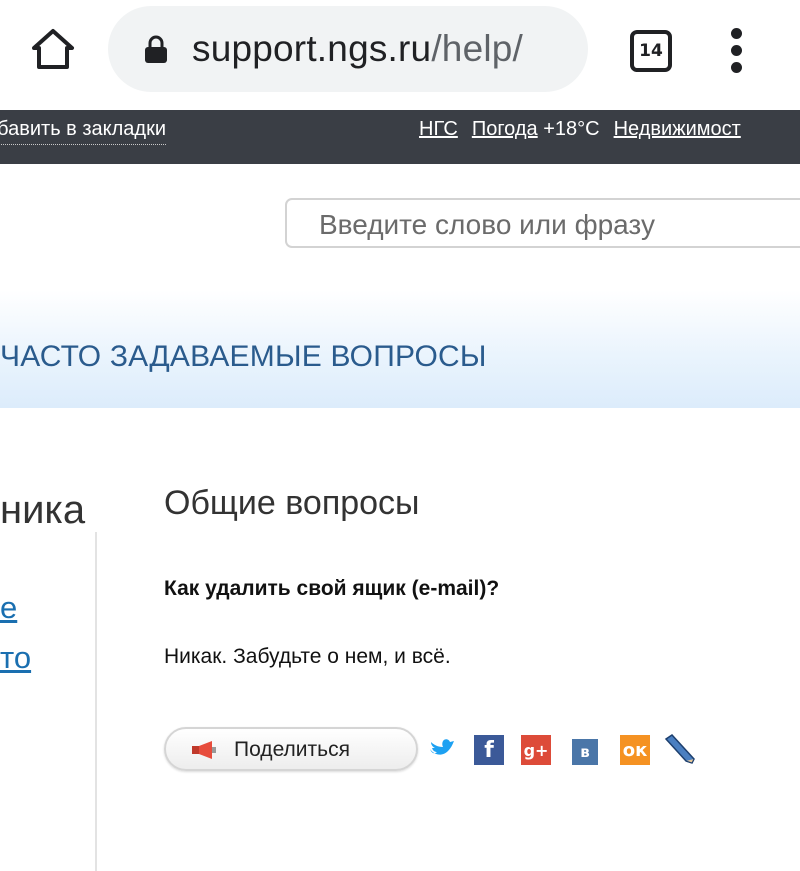 The width and height of the screenshot is (800, 871). Describe the element at coordinates (15, 658) in the screenshot. I see `sidebar-link: то` at that location.